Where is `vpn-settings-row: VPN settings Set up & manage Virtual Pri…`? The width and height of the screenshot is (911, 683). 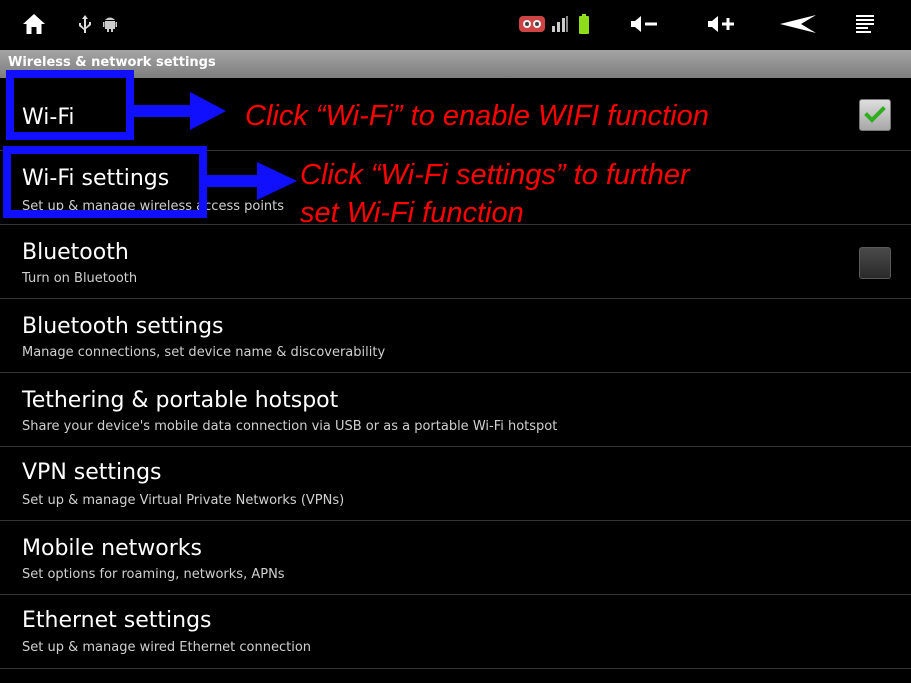 vpn-settings-row: VPN settings Set up & manage Virtual Pri… is located at coordinates (455, 484).